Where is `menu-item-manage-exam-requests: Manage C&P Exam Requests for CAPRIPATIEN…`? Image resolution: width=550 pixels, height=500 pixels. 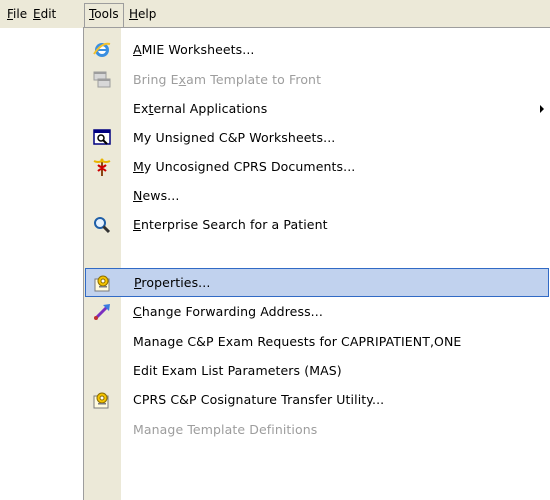
menu-item-manage-exam-requests: Manage C&P Exam Requests for CAPRIPATIEN… is located at coordinates (317, 341).